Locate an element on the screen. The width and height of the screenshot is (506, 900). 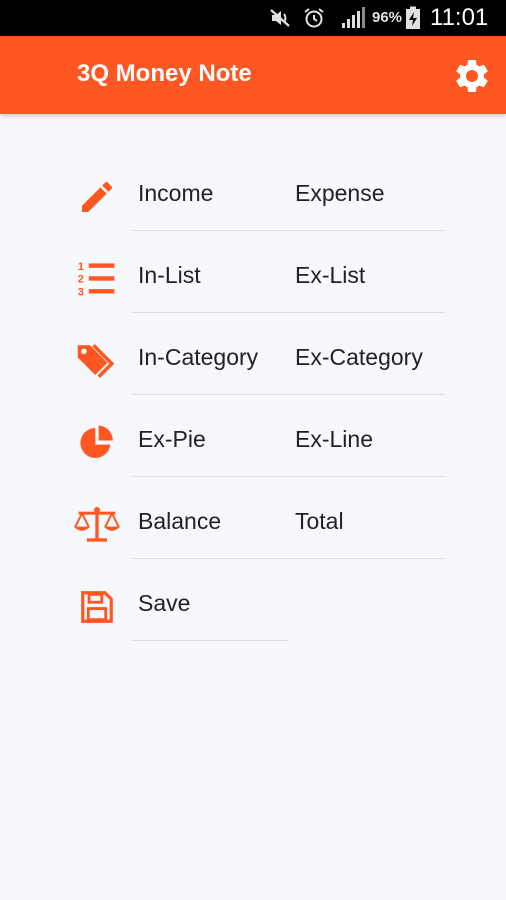
menu-row-save: Save is located at coordinates (253, 606).